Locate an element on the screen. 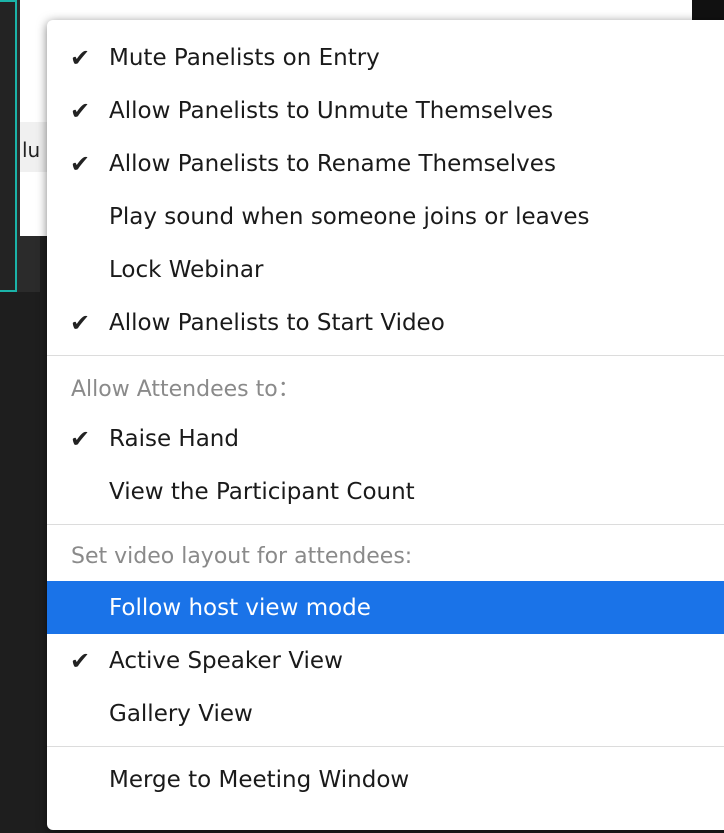  menu-item-play-sound-join-leave: Play sound when someone joins or leaves is located at coordinates (385, 216).